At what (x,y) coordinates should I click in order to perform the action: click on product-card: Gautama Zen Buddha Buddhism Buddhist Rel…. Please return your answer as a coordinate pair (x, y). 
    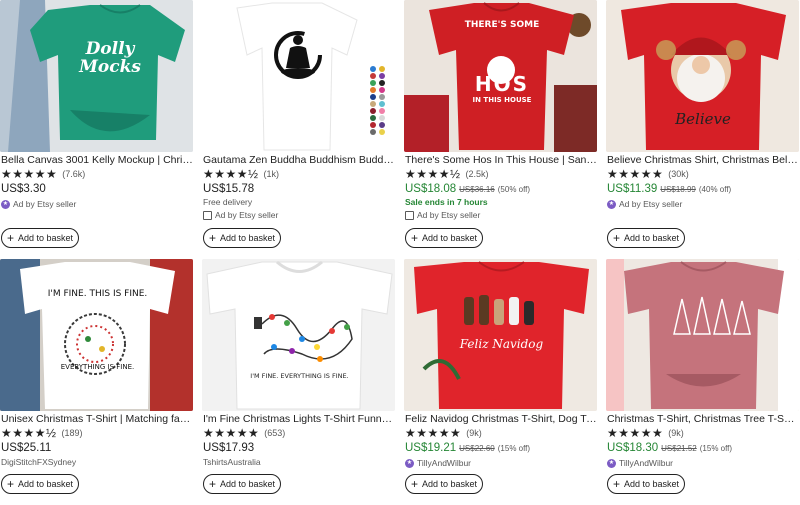
    Looking at the image, I should click on (298, 124).